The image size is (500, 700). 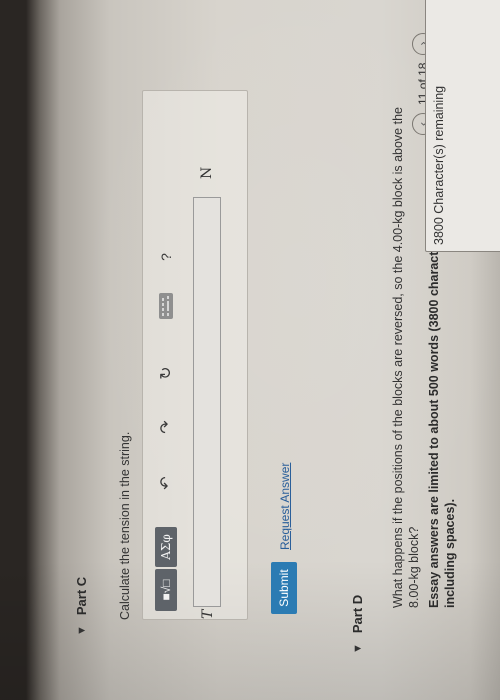 I want to click on essay-textarea: 3800 Character(s) remaining, so click(x=462, y=126).